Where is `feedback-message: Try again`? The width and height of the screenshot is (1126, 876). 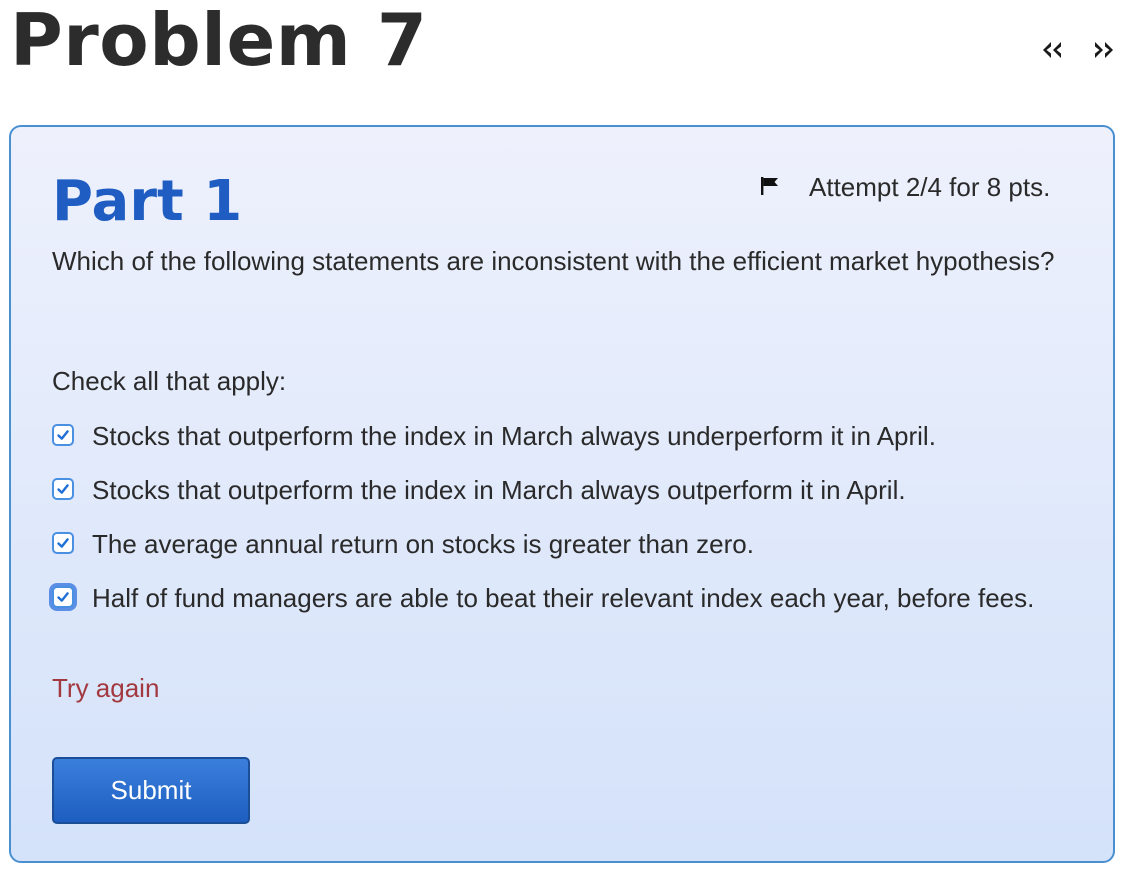 feedback-message: Try again is located at coordinates (106, 688).